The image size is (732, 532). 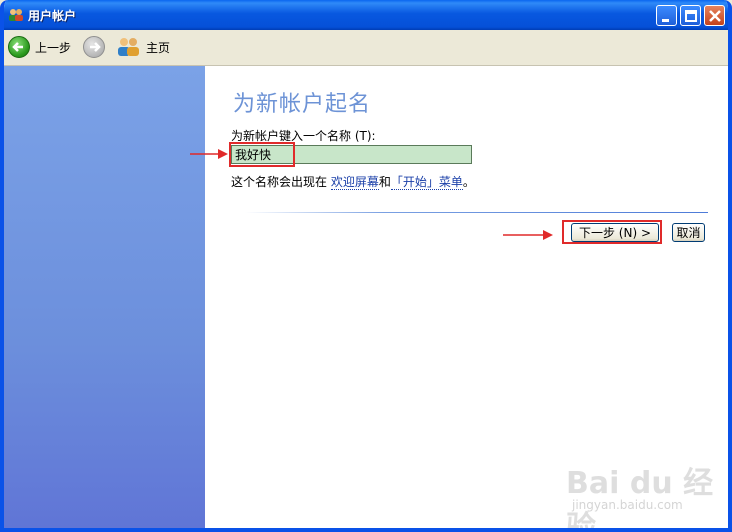 What do you see at coordinates (426, 182) in the screenshot?
I see `start-menu-link: 「开始」菜单` at bounding box center [426, 182].